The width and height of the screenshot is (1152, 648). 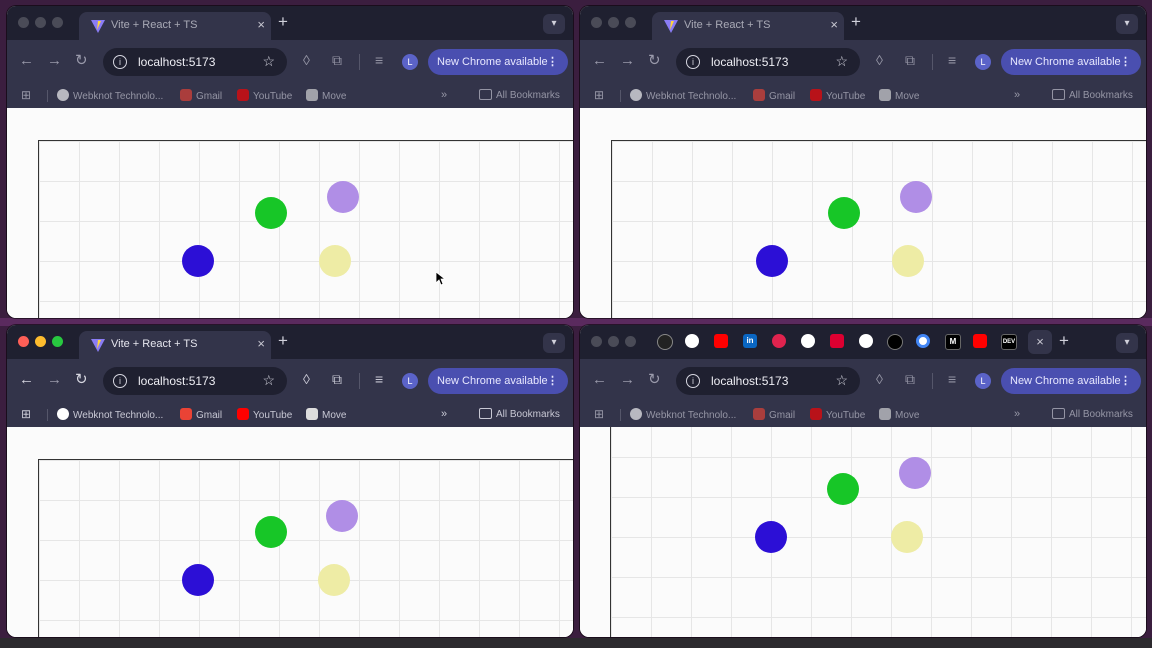 What do you see at coordinates (923, 341) in the screenshot?
I see `google-icon` at bounding box center [923, 341].